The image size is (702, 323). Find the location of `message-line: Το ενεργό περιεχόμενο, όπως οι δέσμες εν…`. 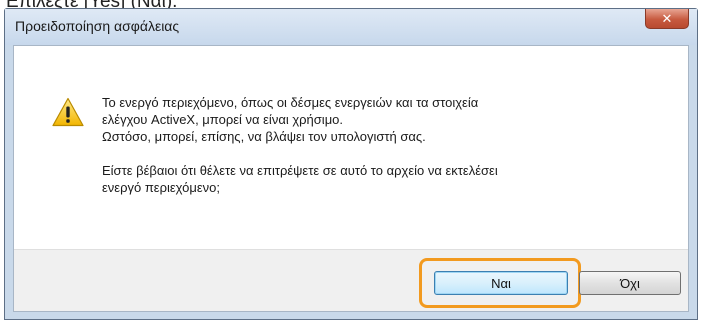

message-line: Το ενεργό περιεχόμενο, όπως οι δέσμες εν… is located at coordinates (290, 102).